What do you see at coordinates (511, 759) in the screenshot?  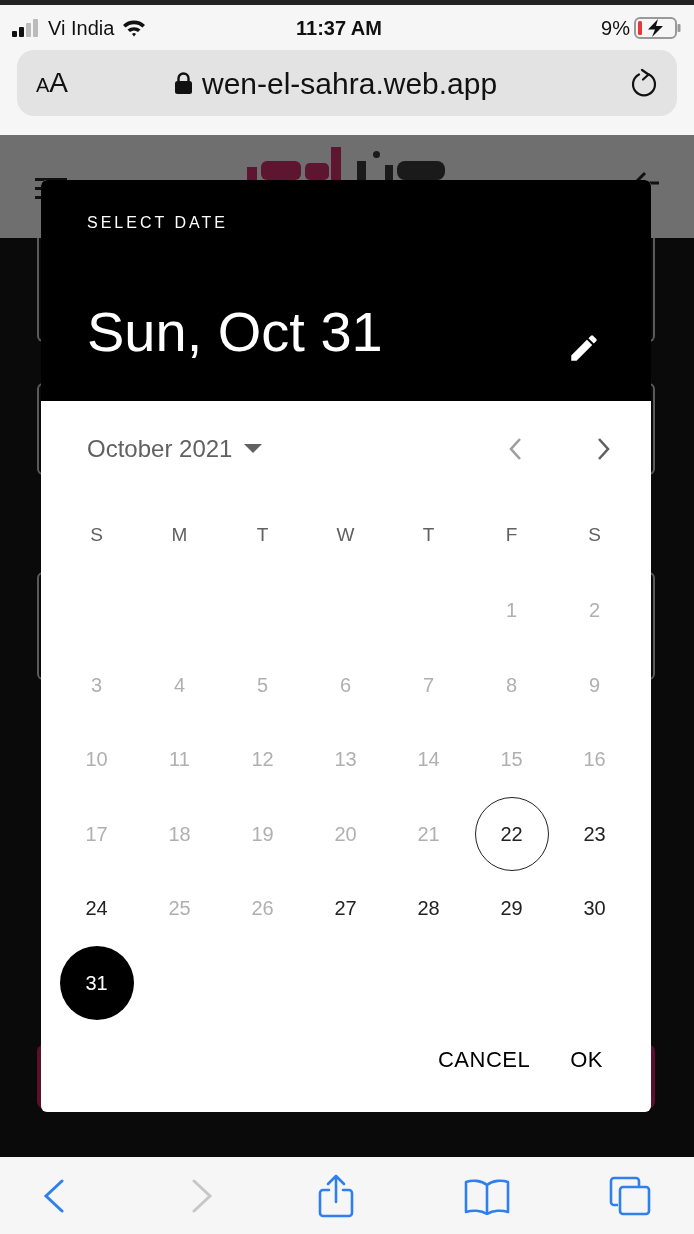 I see `day-button: 15` at bounding box center [511, 759].